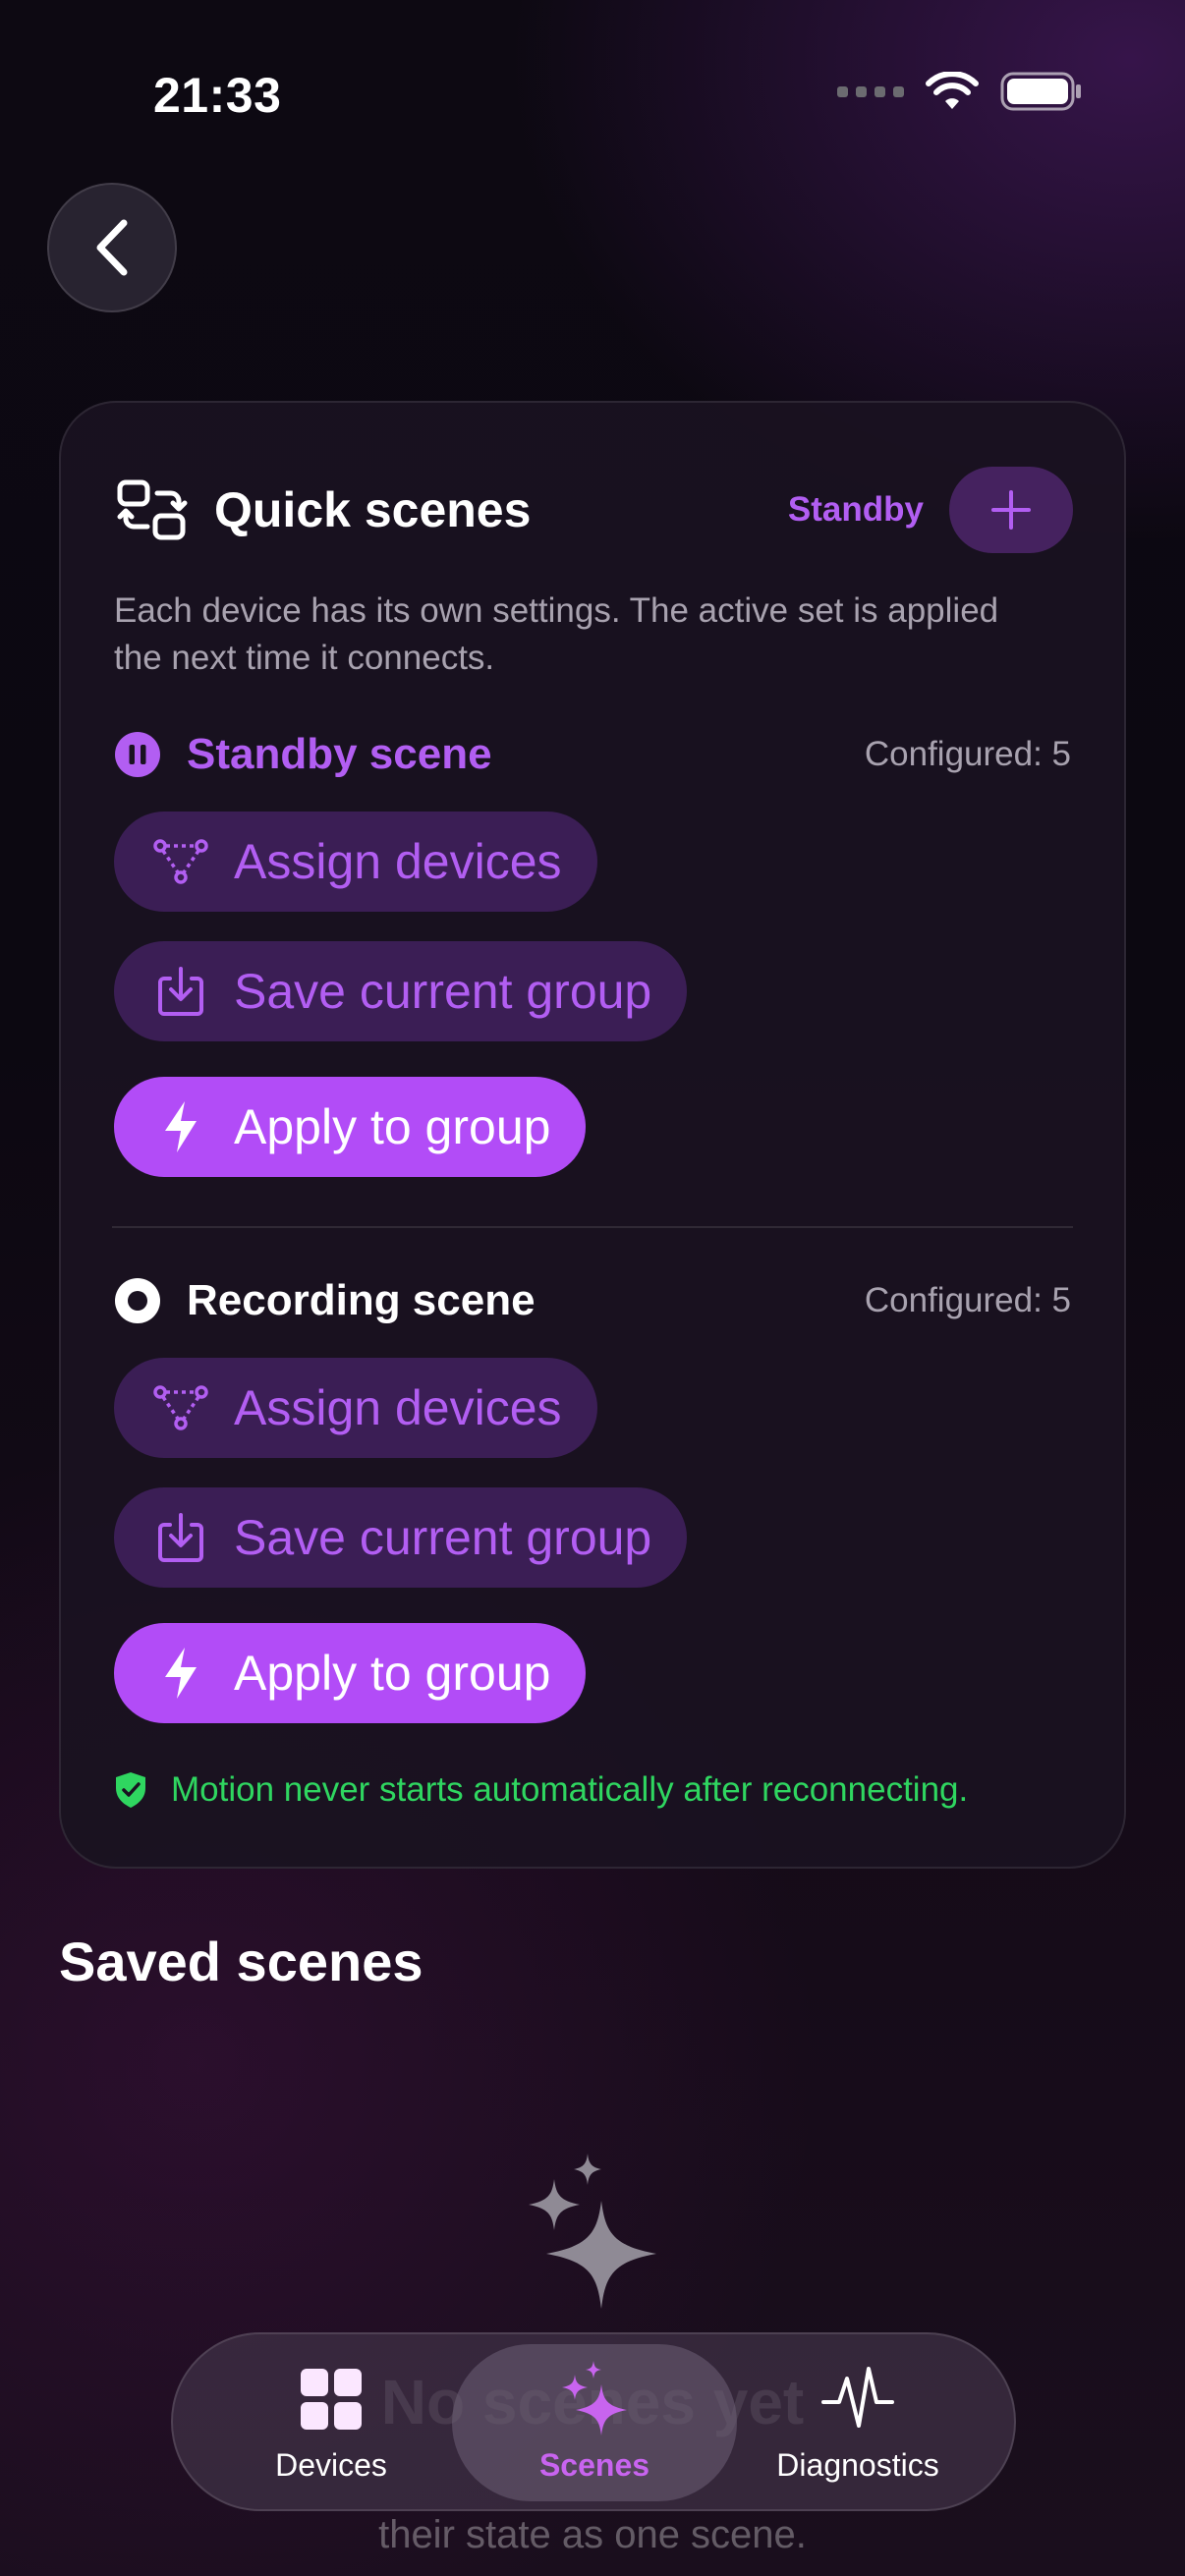 This screenshot has width=1185, height=2576. Describe the element at coordinates (871, 91) in the screenshot. I see `cellular-signal-icon` at that location.